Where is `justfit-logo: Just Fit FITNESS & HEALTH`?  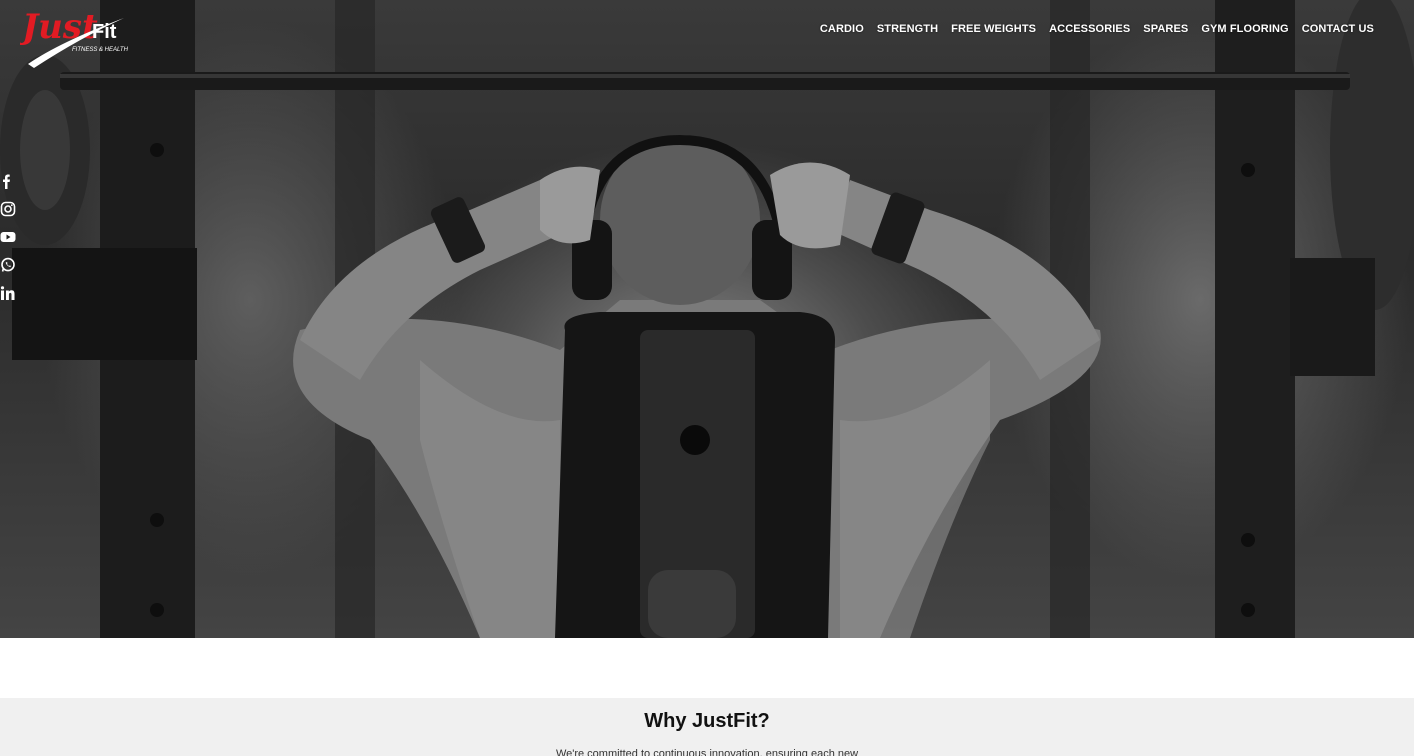 justfit-logo: Just Fit FITNESS & HEALTH is located at coordinates (80, 35).